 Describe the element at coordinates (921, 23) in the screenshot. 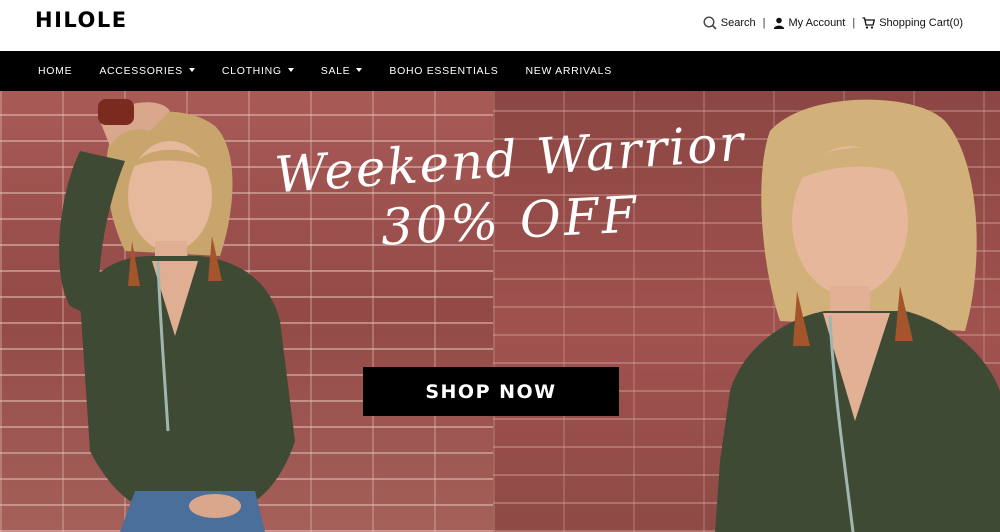

I see `cart-label: Shopping Cart(0)` at that location.